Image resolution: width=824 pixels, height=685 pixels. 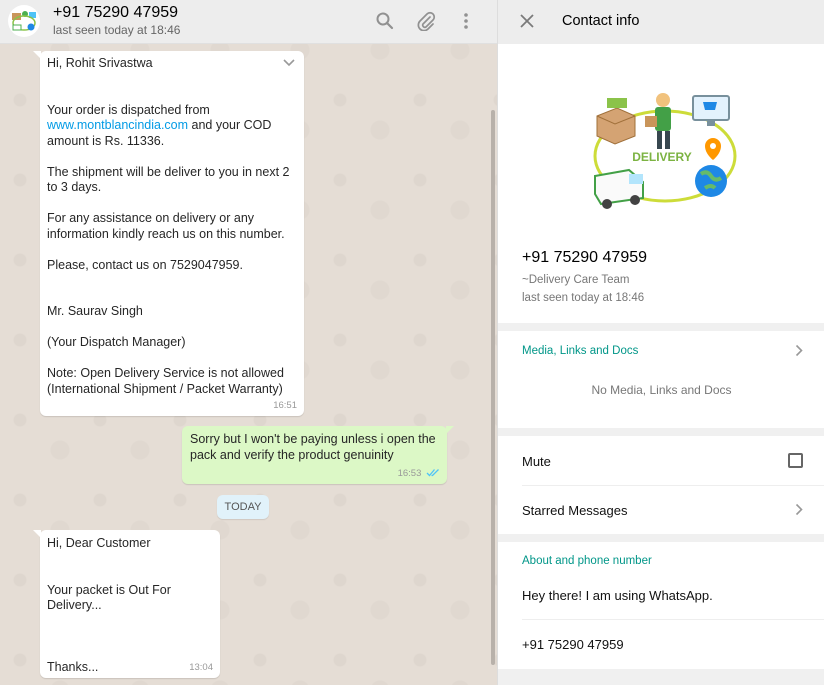 I want to click on search-icon, so click(x=385, y=21).